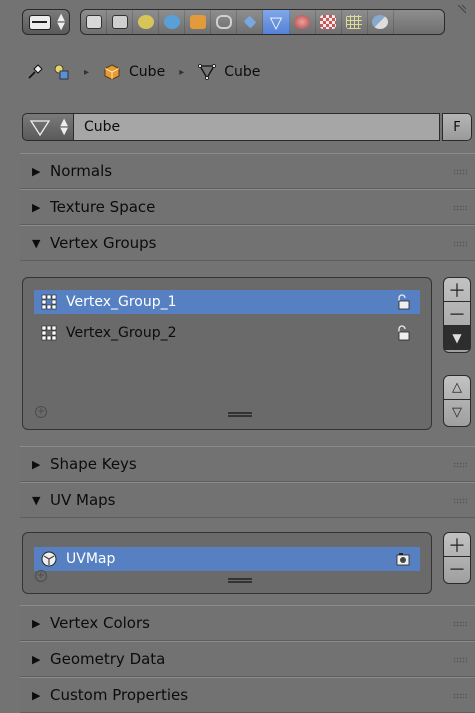  I want to click on panel-vertex-groups: ▼ Vertex Groups, so click(247, 243).